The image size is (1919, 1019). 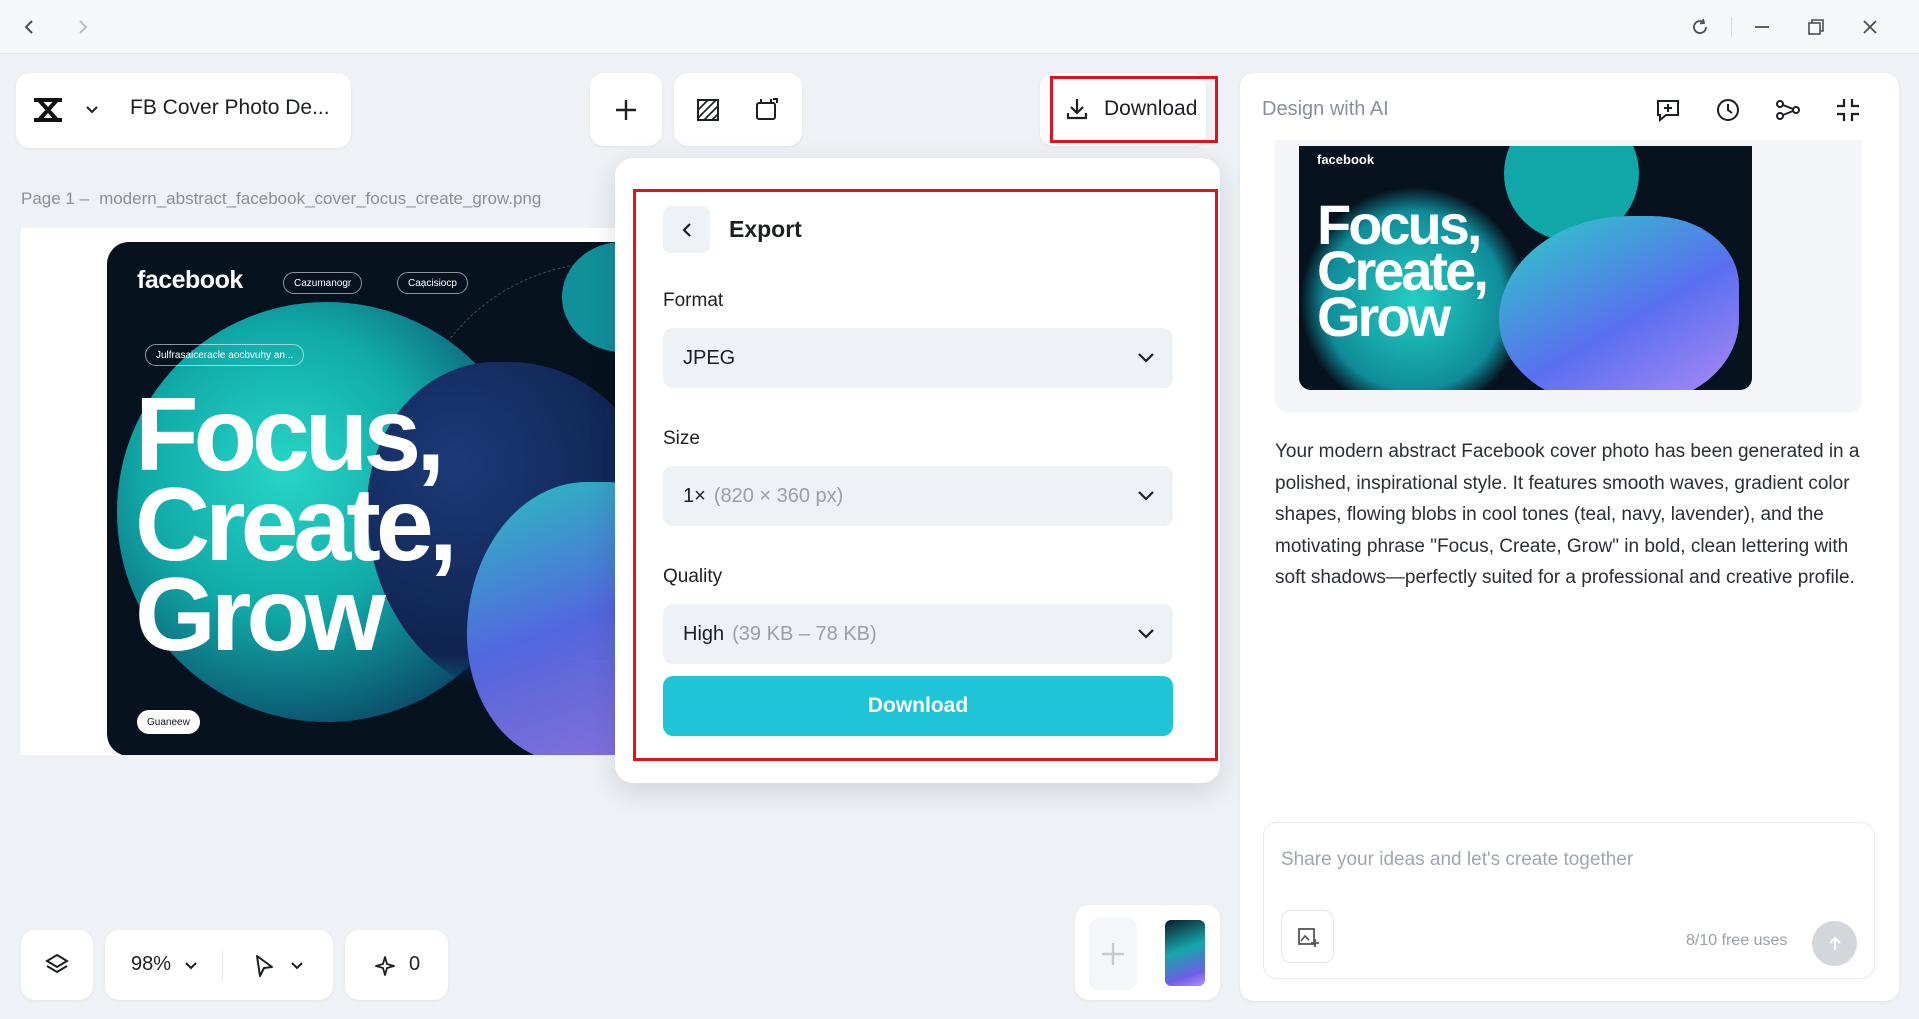 What do you see at coordinates (57, 965) in the screenshot?
I see `layers-icon` at bounding box center [57, 965].